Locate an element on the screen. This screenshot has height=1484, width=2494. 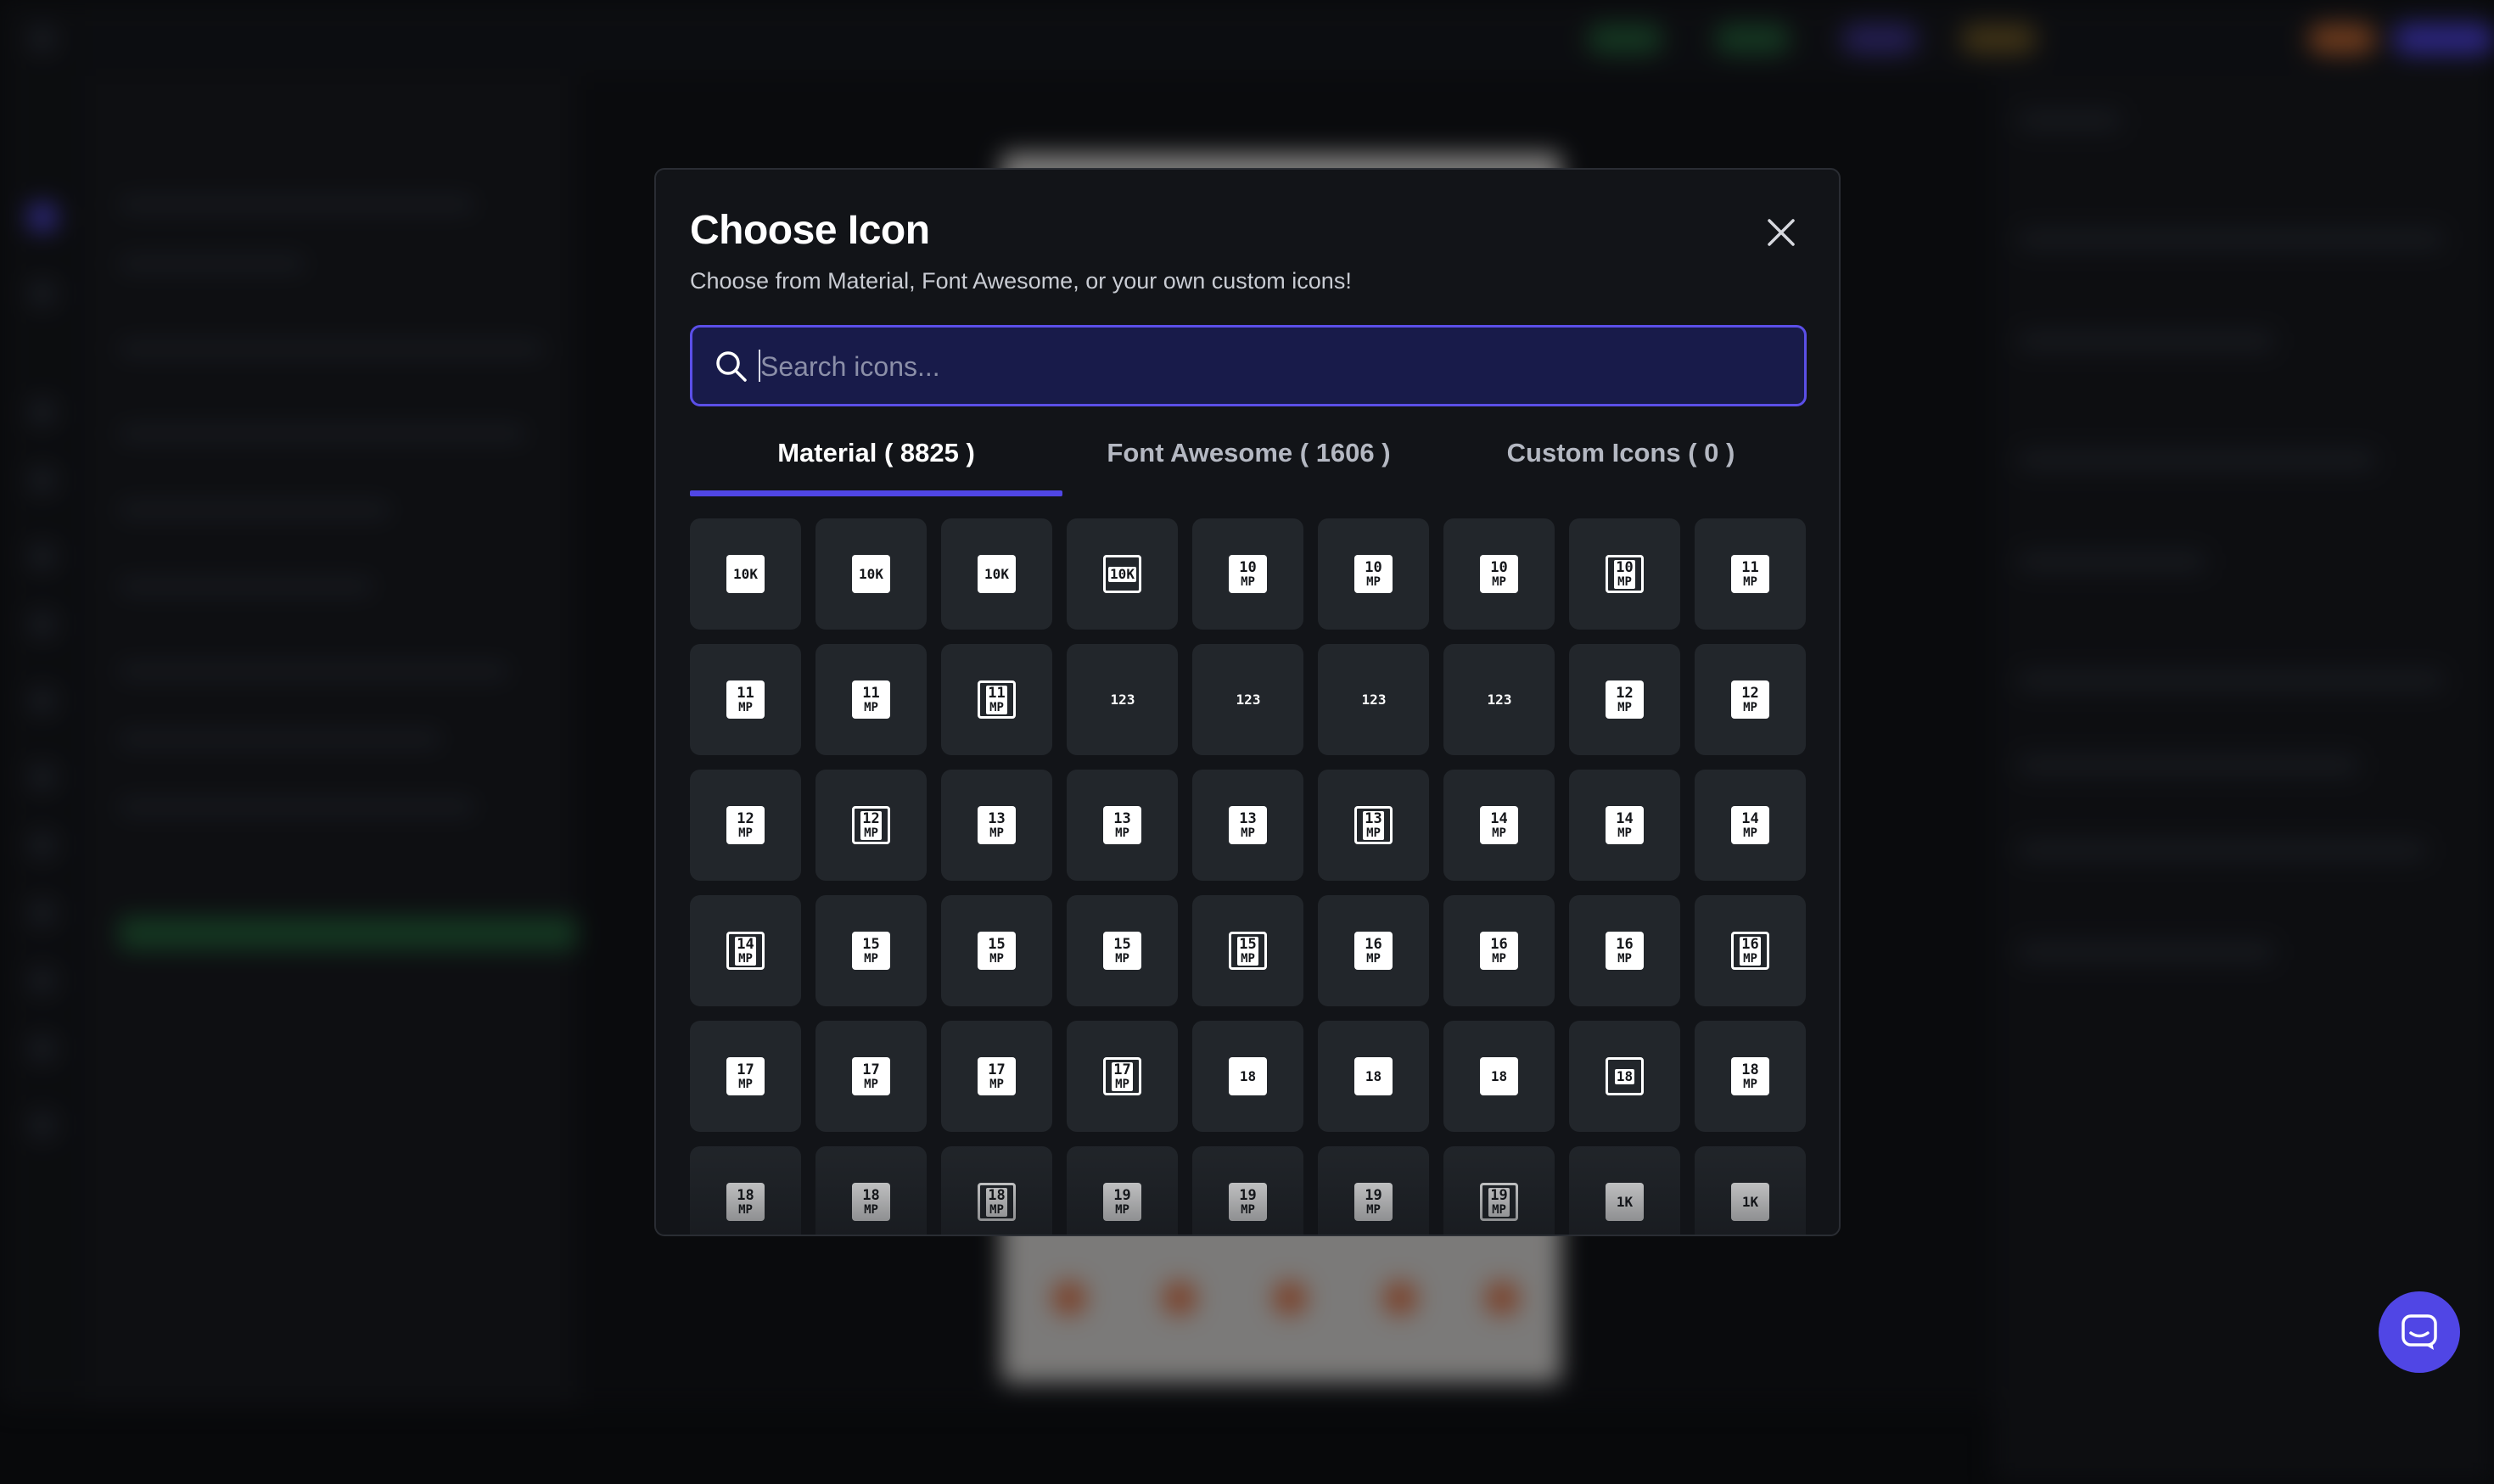
icon-glyph: 10K is located at coordinates (745, 574).